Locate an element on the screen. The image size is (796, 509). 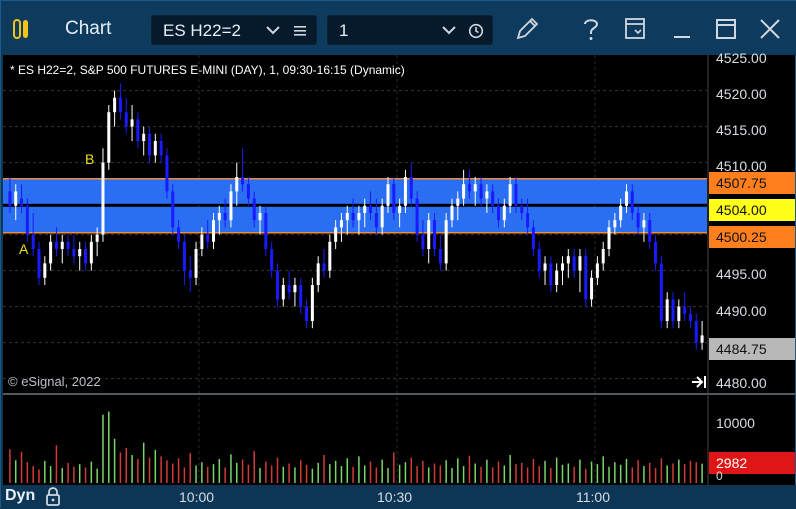
time-tick: 11:00 is located at coordinates (593, 497).